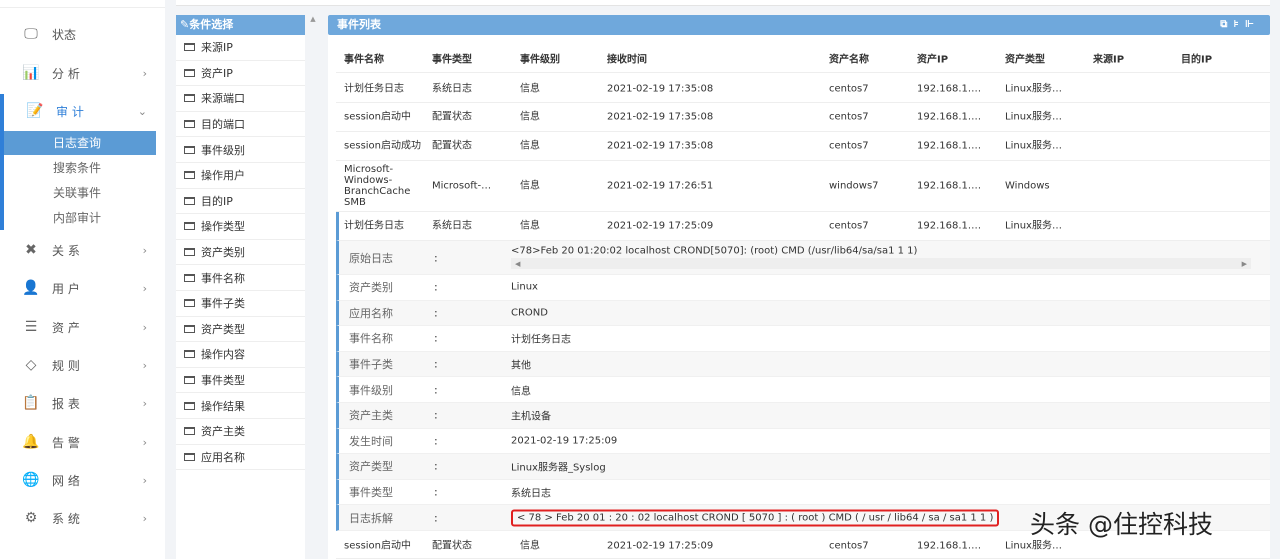 Image resolution: width=1280 pixels, height=559 pixels. What do you see at coordinates (66, 442) in the screenshot?
I see `sidebar-item-label: 告 警` at bounding box center [66, 442].